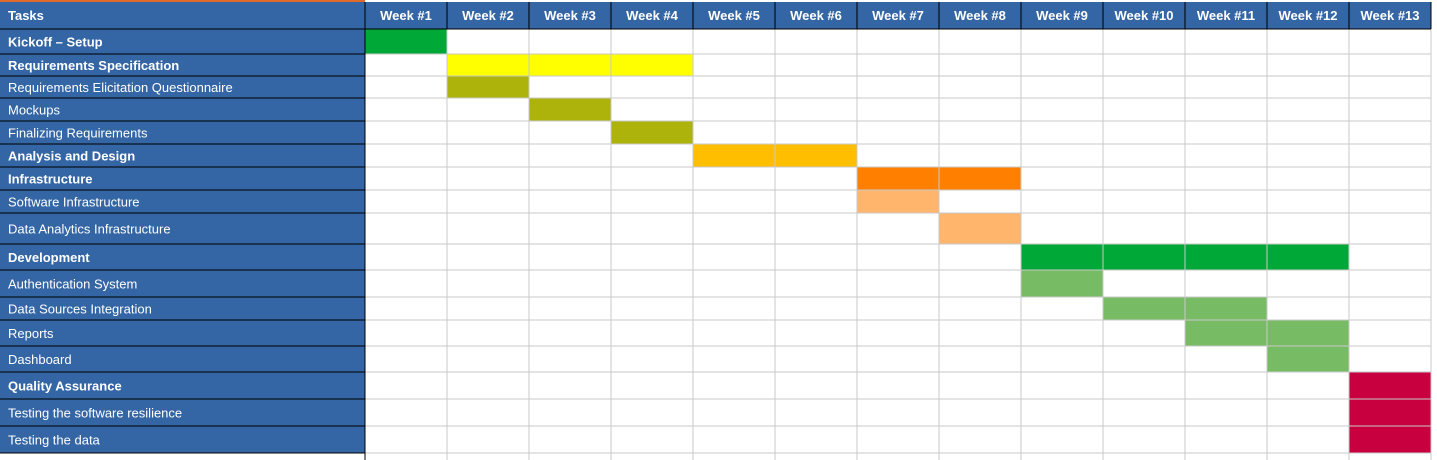 This screenshot has height=460, width=1437. What do you see at coordinates (1226, 15) in the screenshot?
I see `week-header-11: Week #11` at bounding box center [1226, 15].